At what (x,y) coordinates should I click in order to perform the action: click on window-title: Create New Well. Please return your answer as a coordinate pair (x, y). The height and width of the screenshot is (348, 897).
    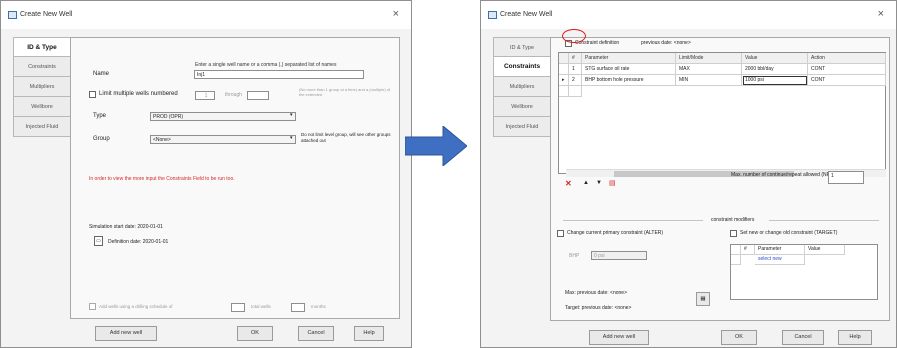
    Looking at the image, I should click on (526, 14).